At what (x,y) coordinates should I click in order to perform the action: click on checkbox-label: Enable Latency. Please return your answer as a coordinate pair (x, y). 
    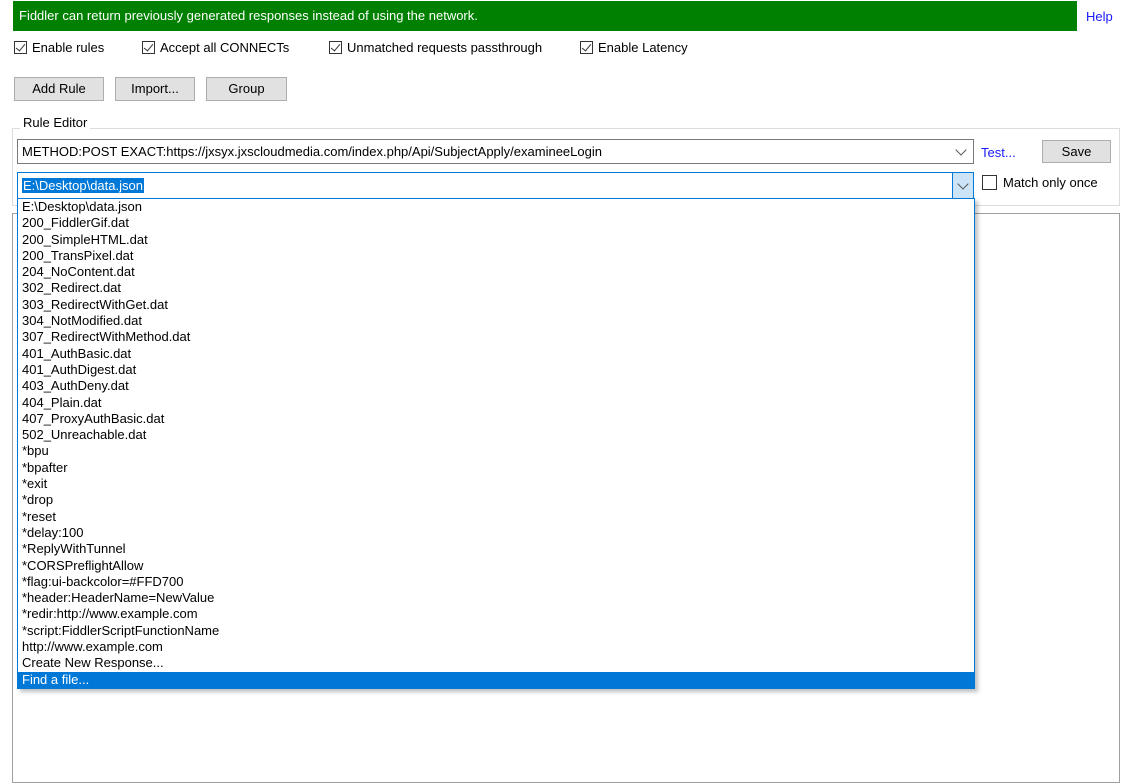
    Looking at the image, I should click on (643, 47).